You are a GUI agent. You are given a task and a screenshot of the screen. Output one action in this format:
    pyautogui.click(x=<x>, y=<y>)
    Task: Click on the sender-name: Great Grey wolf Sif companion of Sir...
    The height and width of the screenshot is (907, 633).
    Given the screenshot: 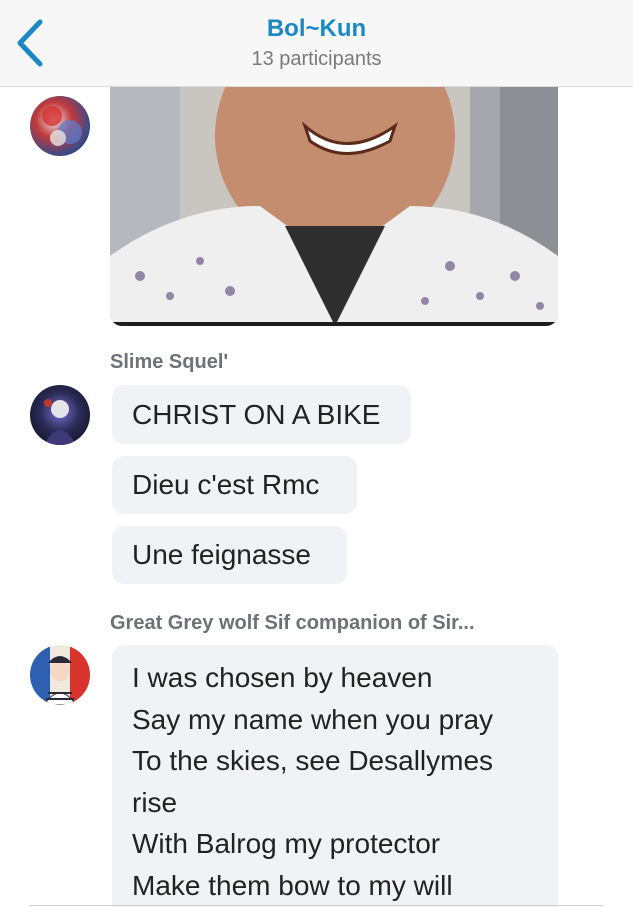 What is the action you would take?
    pyautogui.click(x=292, y=623)
    